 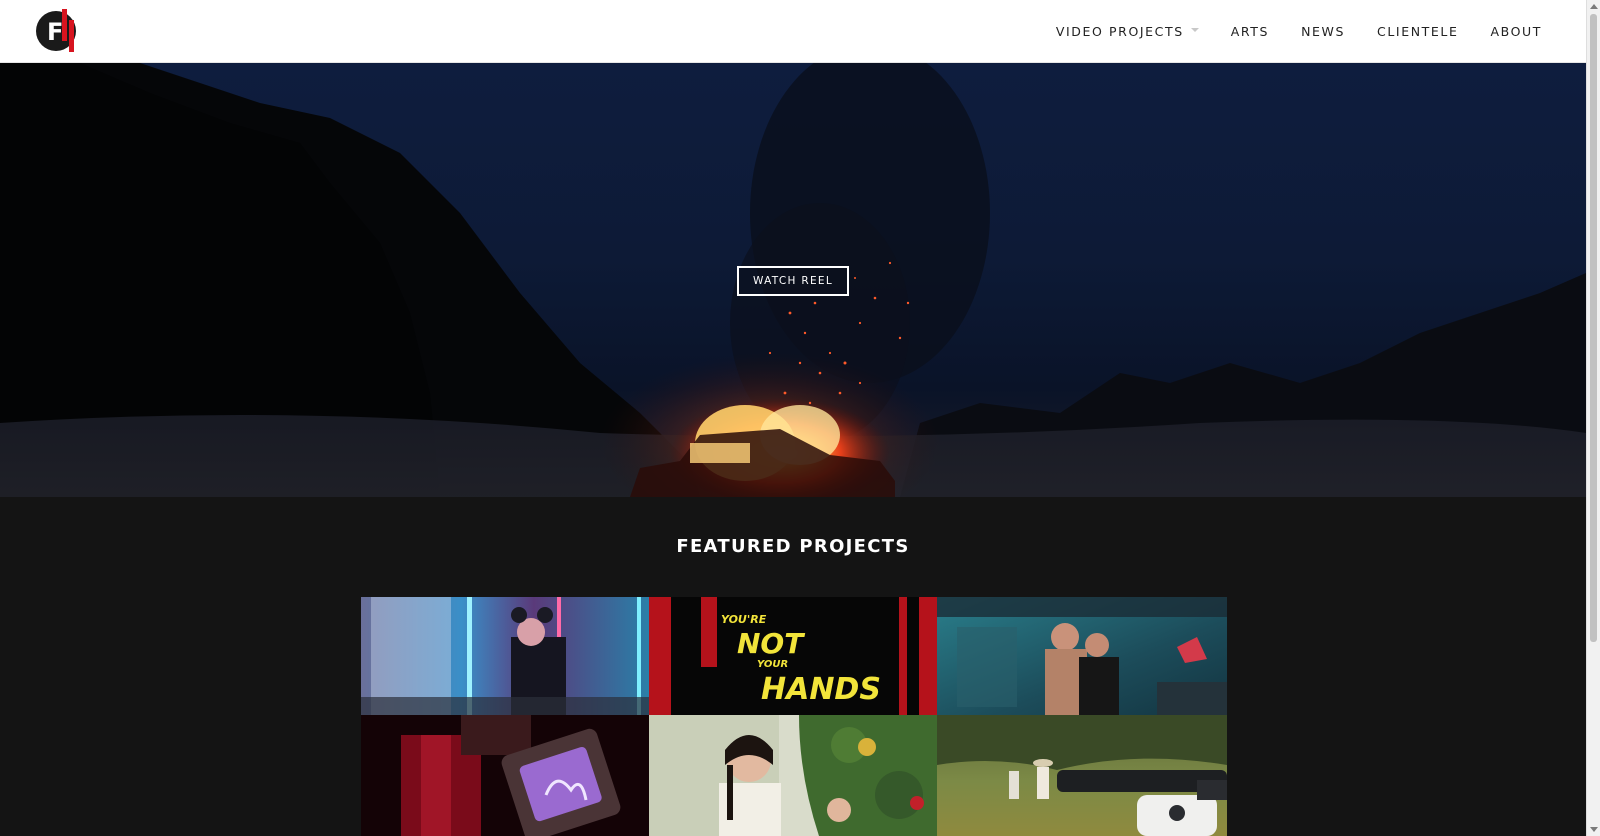 What do you see at coordinates (772, 664) in the screenshot?
I see `tile-text-line3: YOUR` at bounding box center [772, 664].